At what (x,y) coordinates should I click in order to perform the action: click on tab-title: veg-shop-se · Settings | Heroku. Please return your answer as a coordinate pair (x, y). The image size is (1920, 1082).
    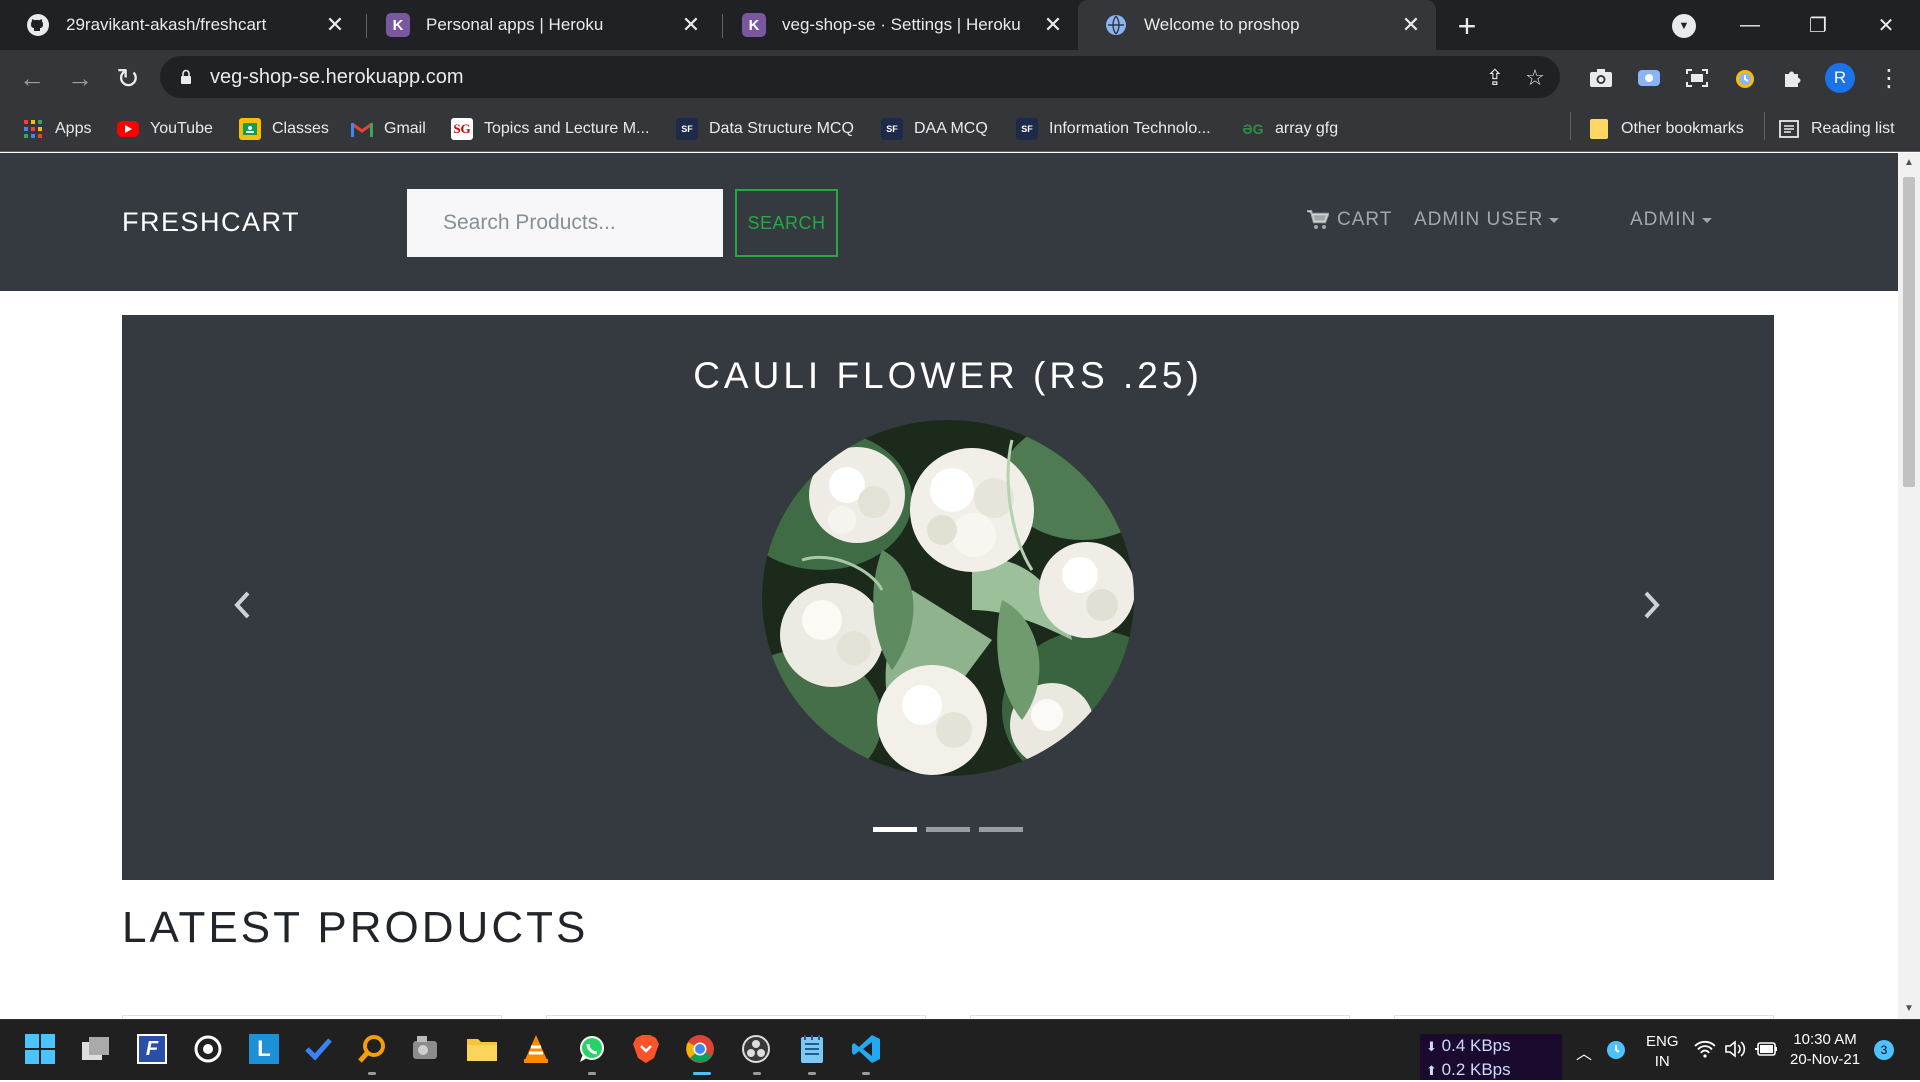
    Looking at the image, I should click on (901, 24).